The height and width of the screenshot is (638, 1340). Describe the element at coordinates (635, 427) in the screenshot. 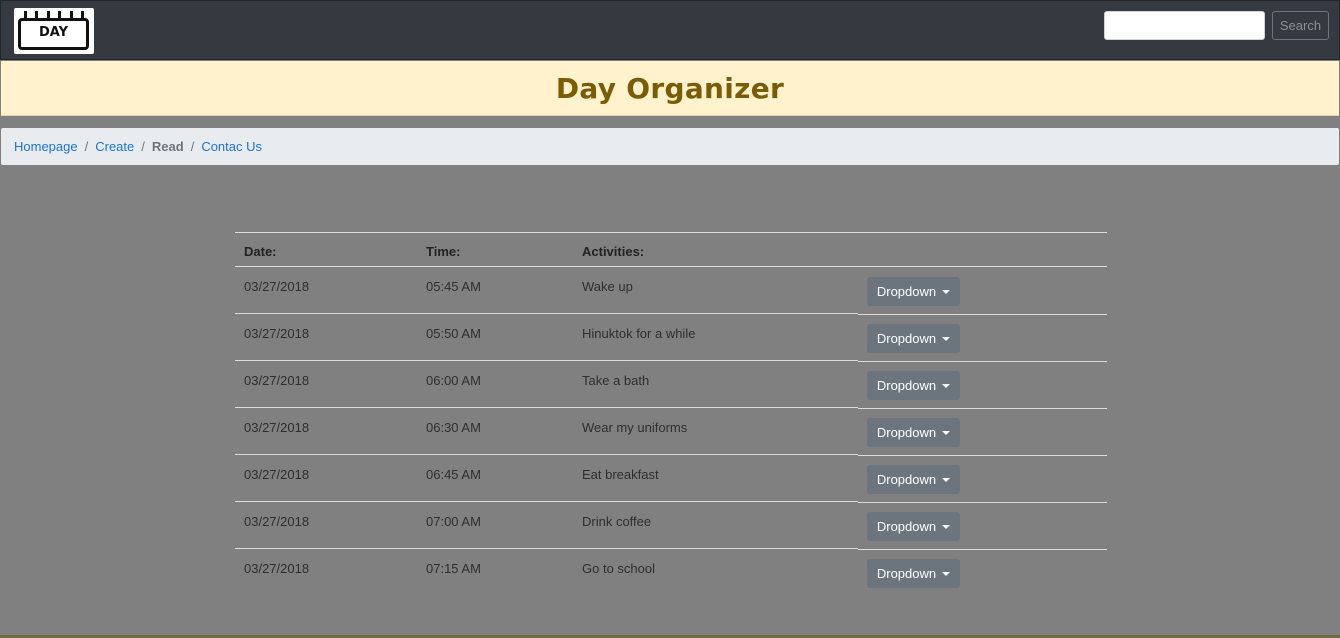

I see `row-activity: Wear my uniforms` at that location.